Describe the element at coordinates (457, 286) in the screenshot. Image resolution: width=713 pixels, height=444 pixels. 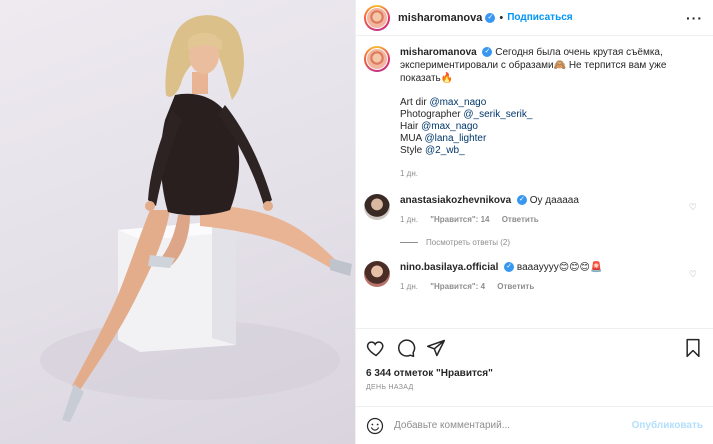
I see `comment-likes: "Нравится": 4` at that location.